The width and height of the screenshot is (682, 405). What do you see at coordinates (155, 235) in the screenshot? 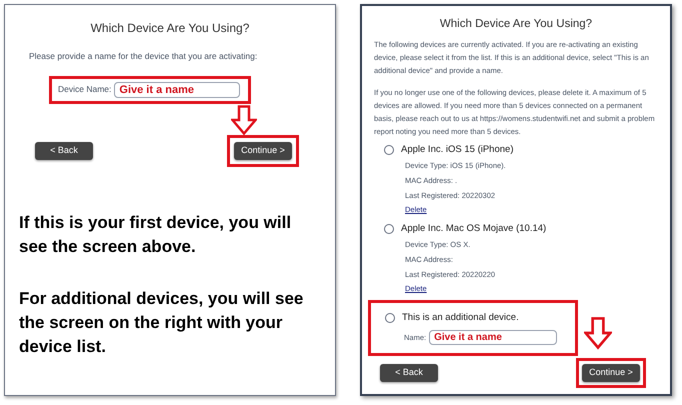
I see `caption-text: If this is your first device, you will see the screen above.` at bounding box center [155, 235].